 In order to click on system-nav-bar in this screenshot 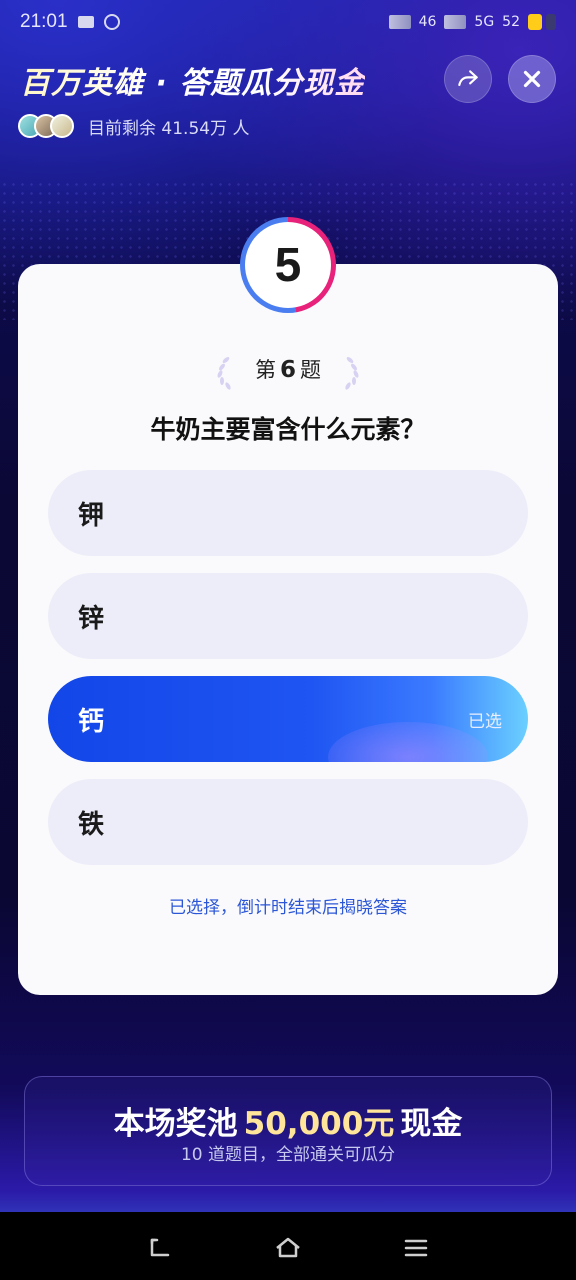, I will do `click(288, 1246)`.